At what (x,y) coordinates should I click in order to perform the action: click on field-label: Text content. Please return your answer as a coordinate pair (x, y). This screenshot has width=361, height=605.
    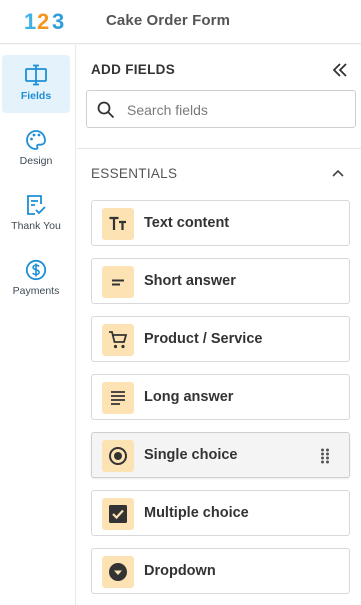
    Looking at the image, I should click on (187, 223).